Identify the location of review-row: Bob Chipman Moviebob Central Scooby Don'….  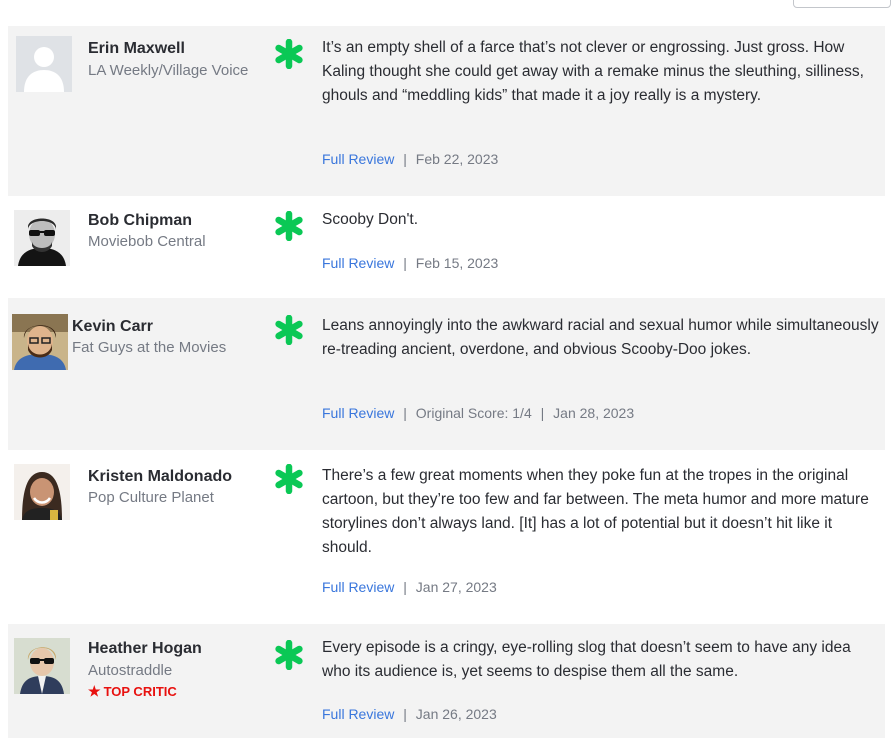
(446, 247).